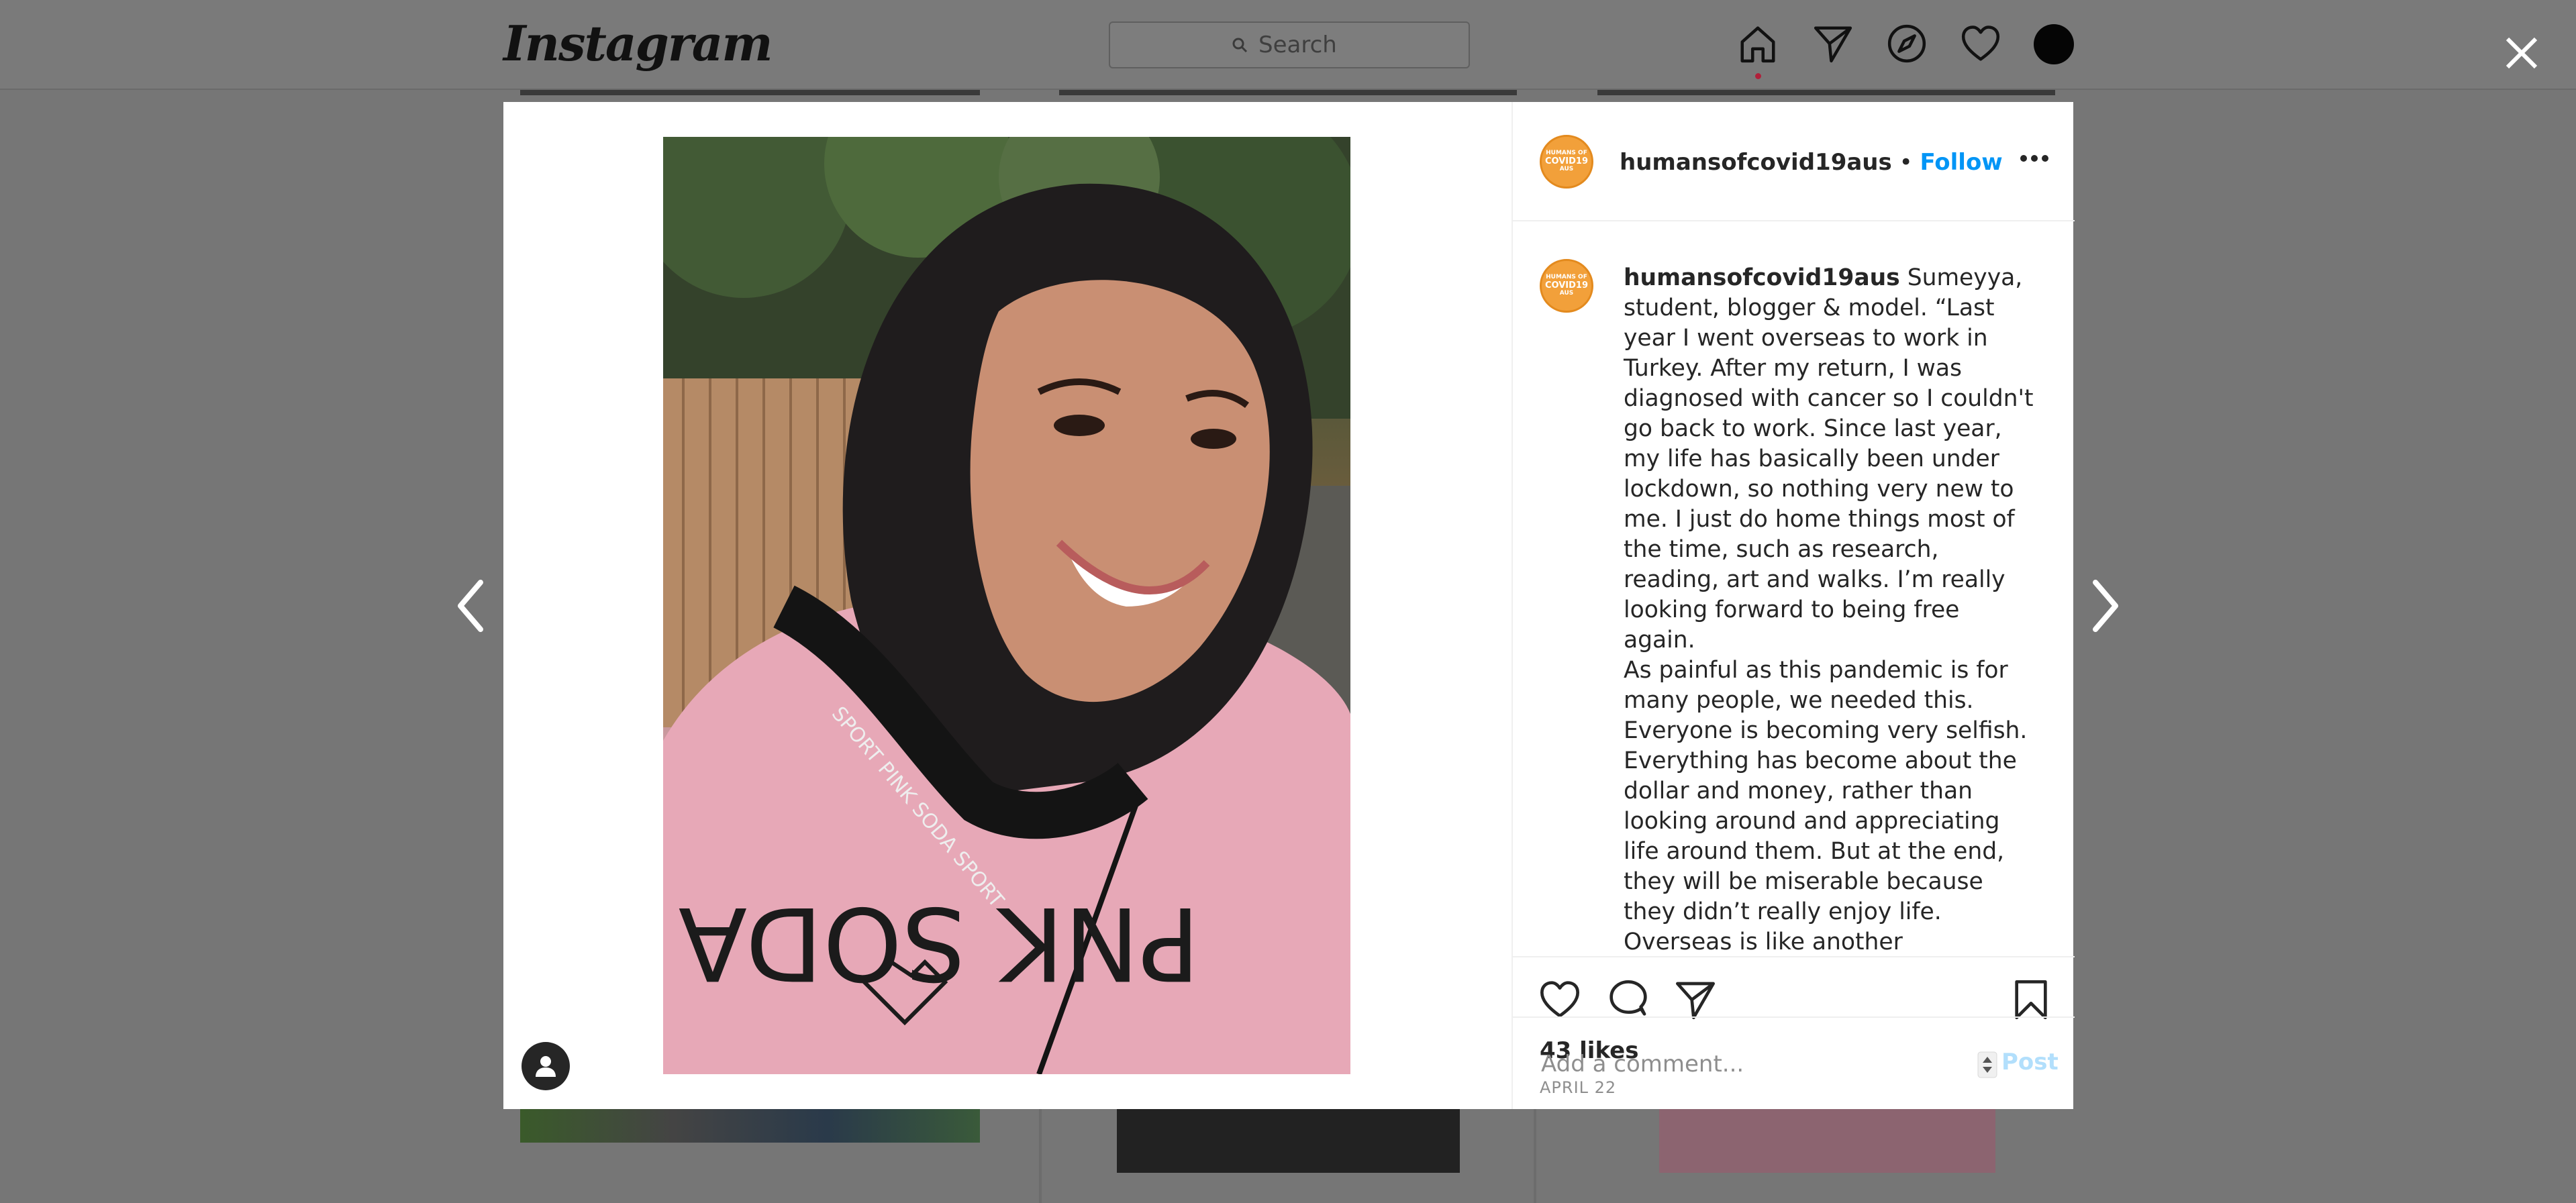 The width and height of the screenshot is (2576, 1203). I want to click on top-navigation-bar: Instagram, so click(1288, 45).